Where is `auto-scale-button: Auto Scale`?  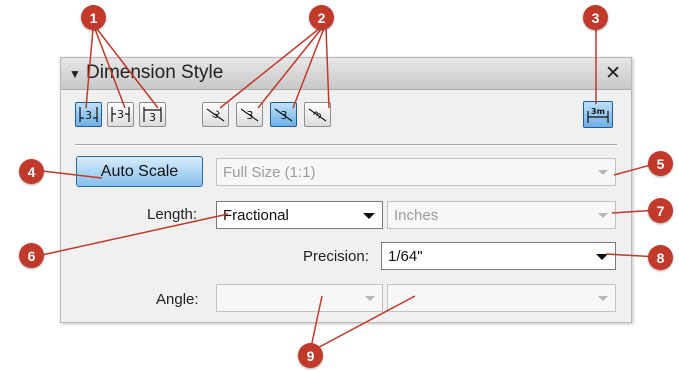
auto-scale-button: Auto Scale is located at coordinates (139, 171).